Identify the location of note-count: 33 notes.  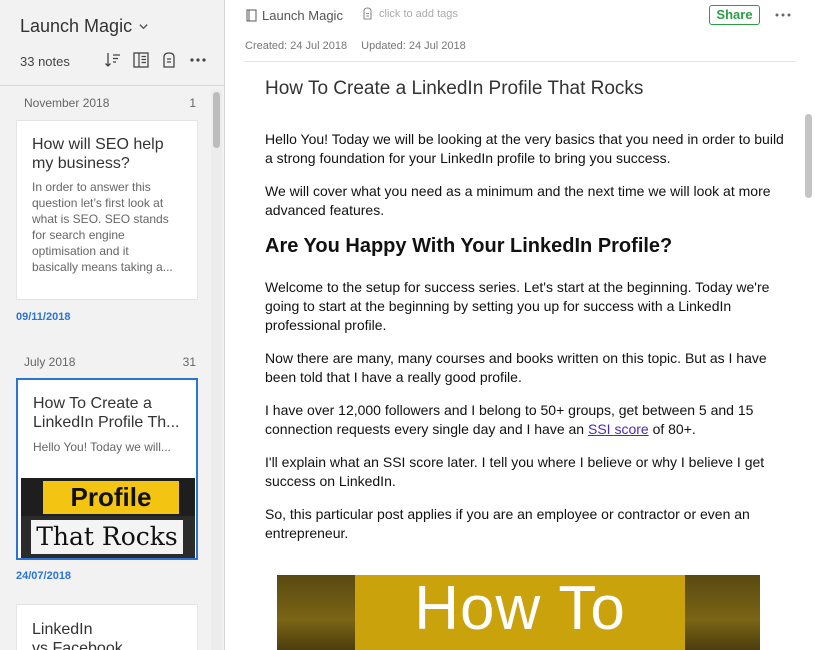
(45, 61).